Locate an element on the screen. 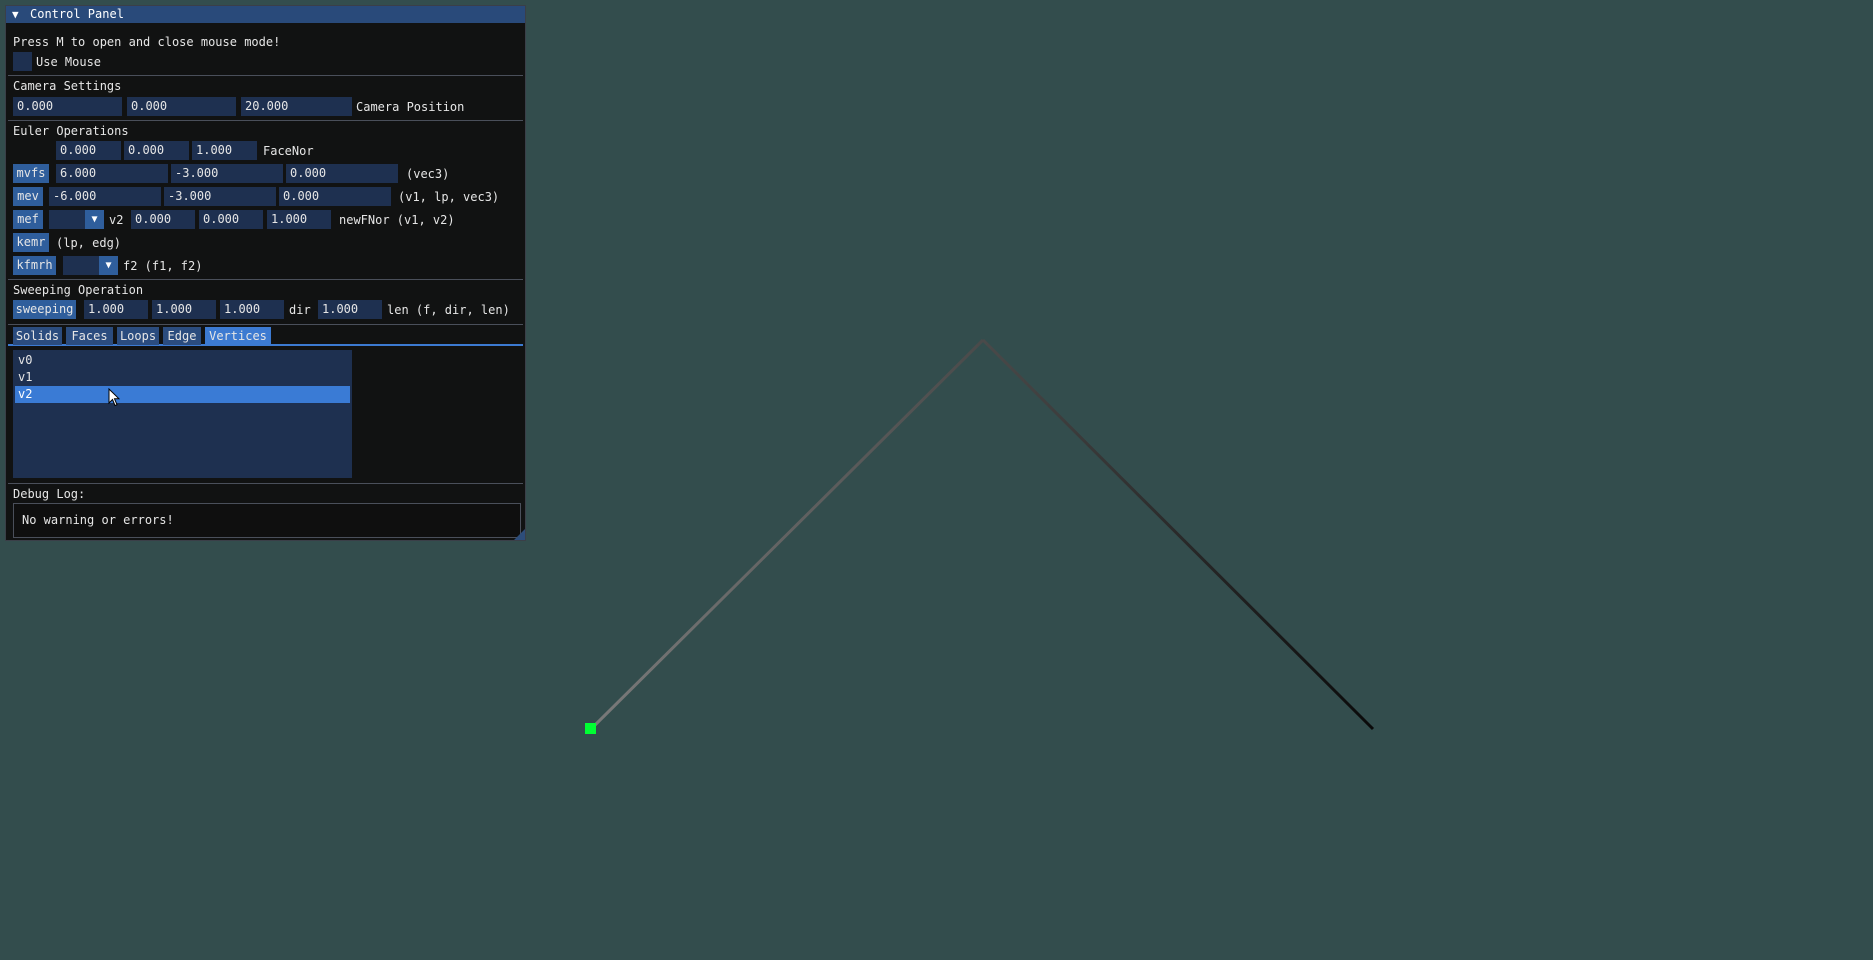  selected-vertex-marker is located at coordinates (590, 728).